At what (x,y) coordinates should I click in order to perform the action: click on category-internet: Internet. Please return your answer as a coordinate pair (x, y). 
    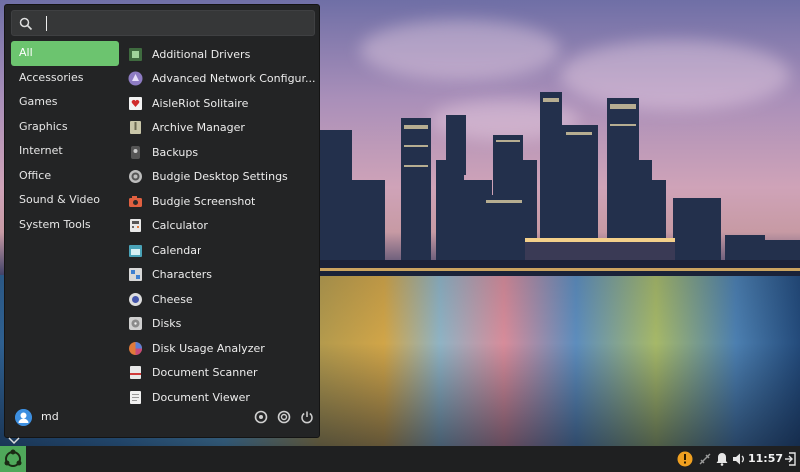
    Looking at the image, I should click on (65, 151).